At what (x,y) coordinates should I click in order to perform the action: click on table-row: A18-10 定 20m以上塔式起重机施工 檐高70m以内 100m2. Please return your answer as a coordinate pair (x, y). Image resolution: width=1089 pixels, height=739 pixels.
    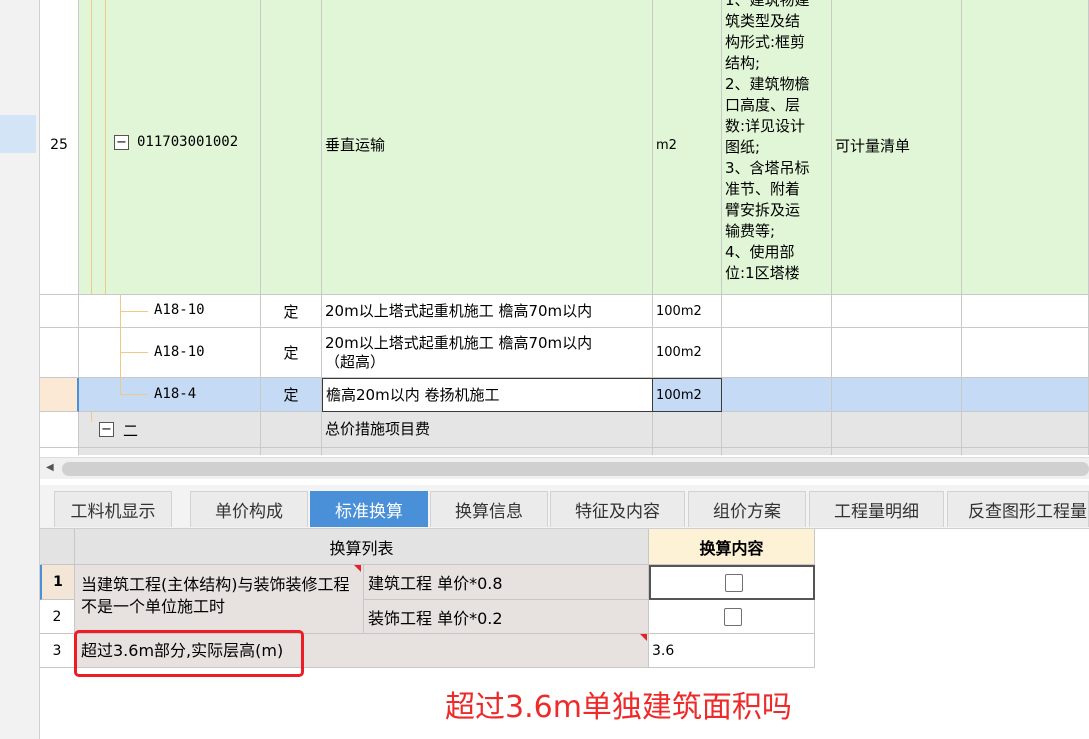
    Looking at the image, I should click on (564, 311).